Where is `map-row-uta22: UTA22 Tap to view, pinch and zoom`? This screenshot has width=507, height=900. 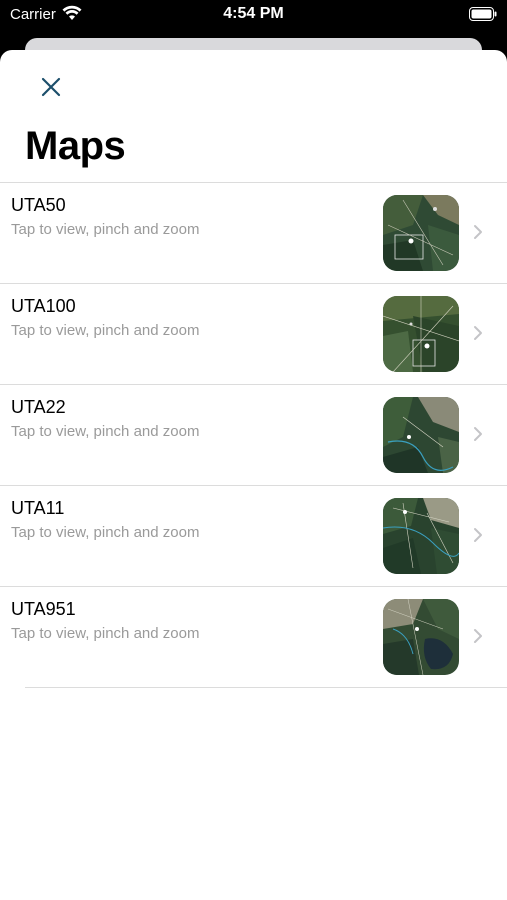 map-row-uta22: UTA22 Tap to view, pinch and zoom is located at coordinates (253, 435).